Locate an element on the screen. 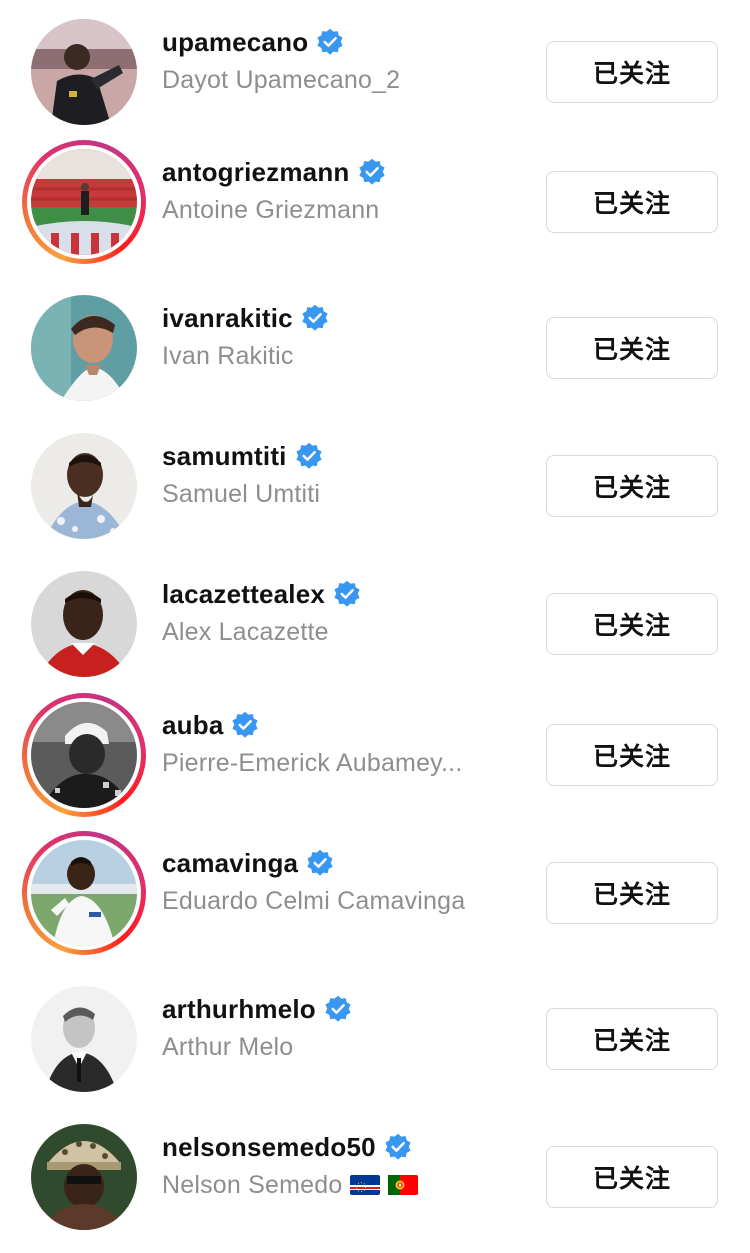 The height and width of the screenshot is (1253, 750). username: lacazettealex is located at coordinates (244, 593).